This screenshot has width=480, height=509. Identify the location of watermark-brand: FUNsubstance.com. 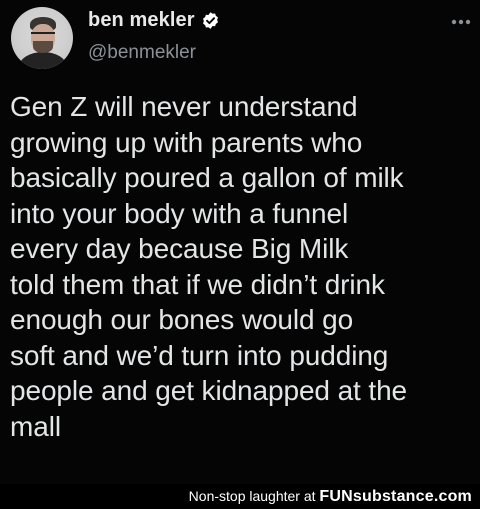
(395, 496).